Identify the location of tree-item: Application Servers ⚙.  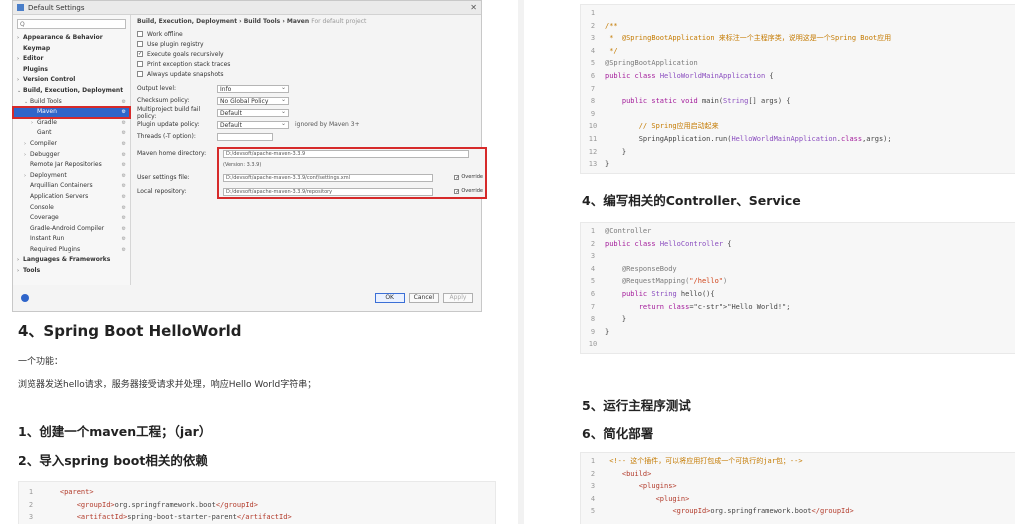
(71, 197).